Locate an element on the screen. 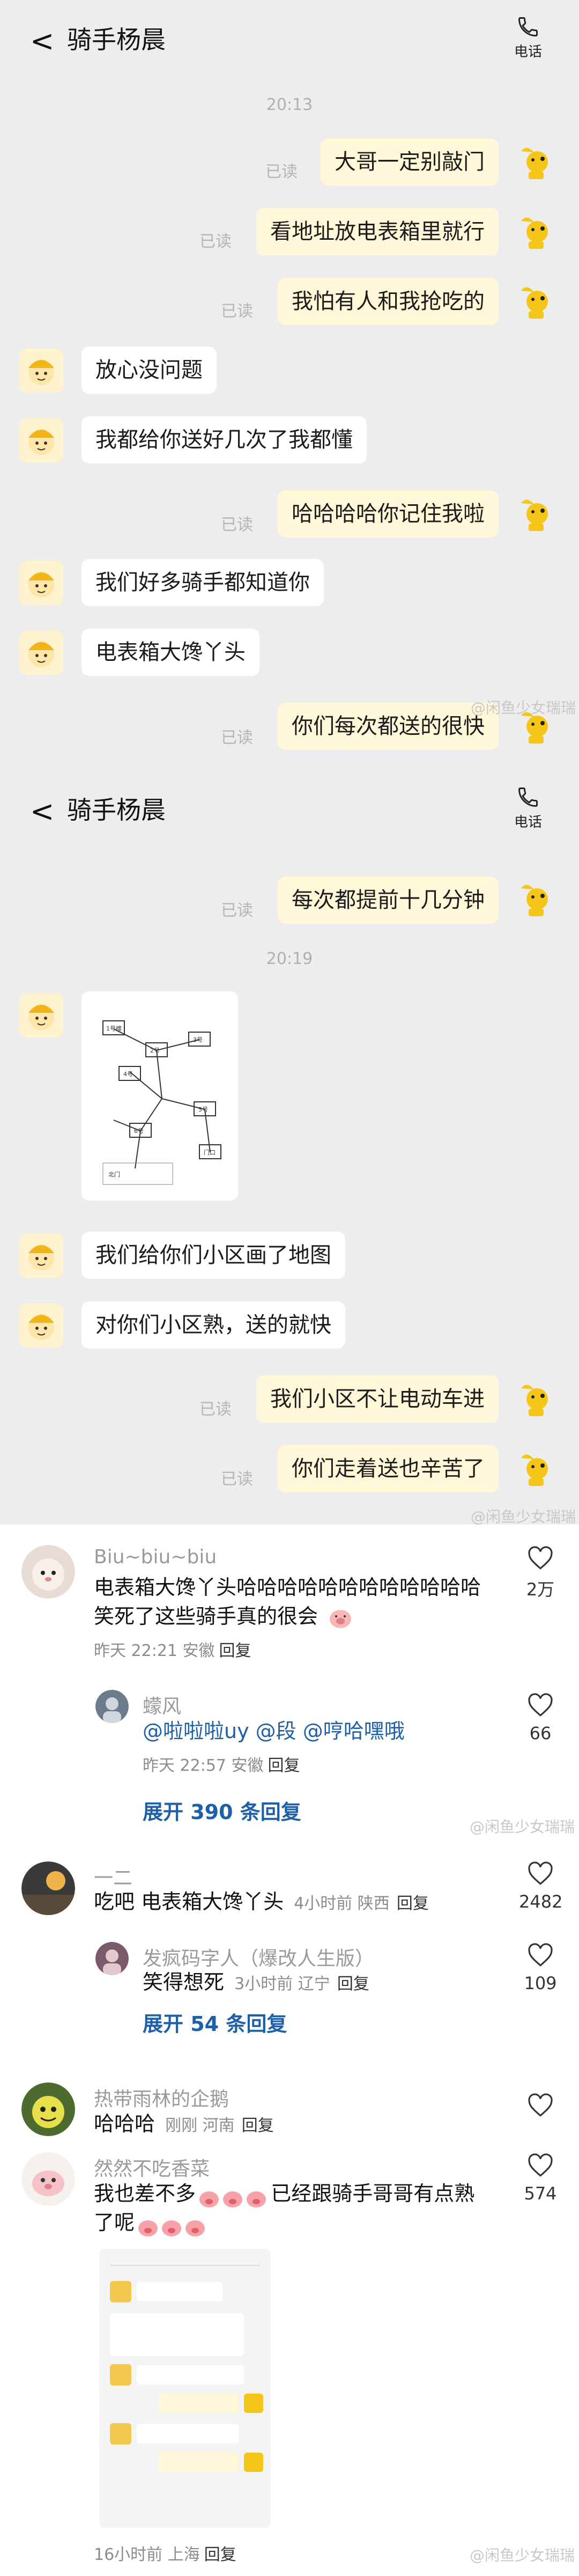  phone-icon is located at coordinates (528, 797).